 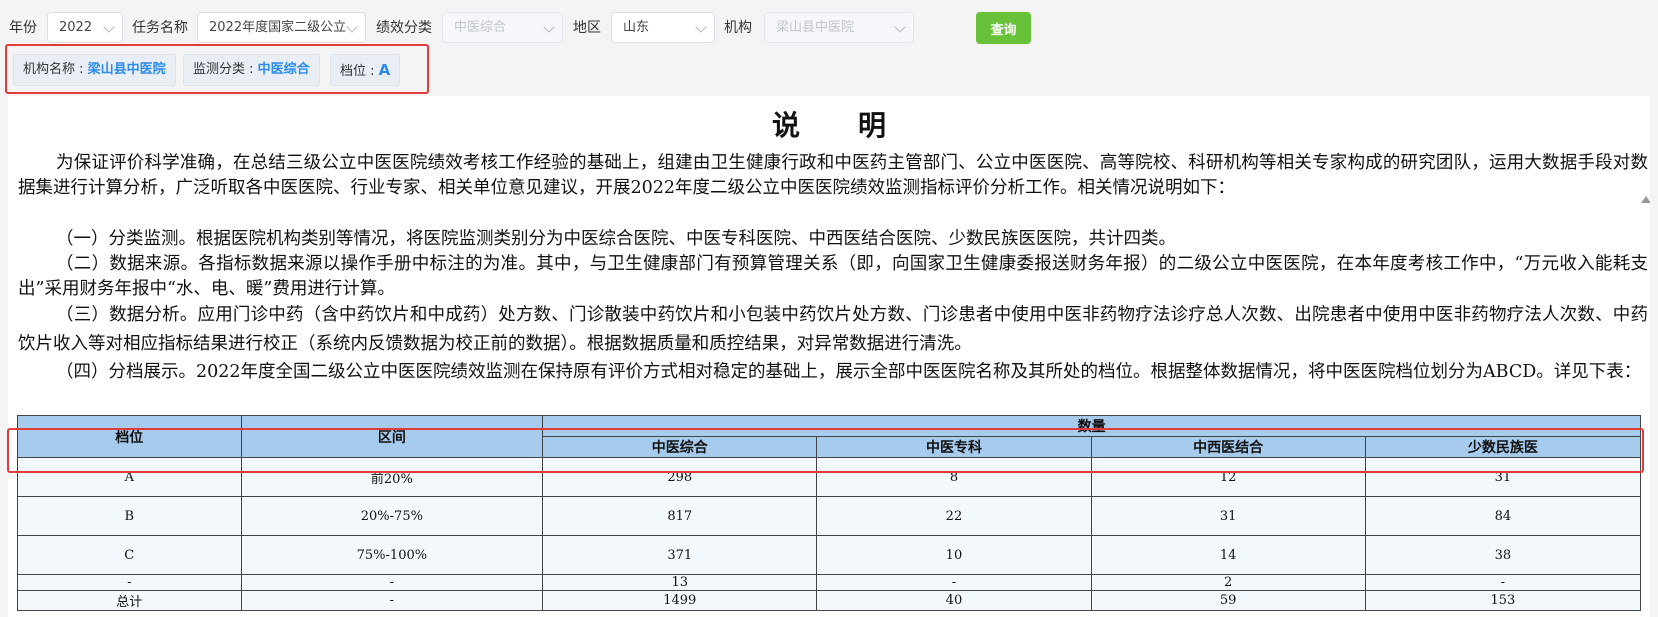 I want to click on query-button: 查询, so click(x=1003, y=28).